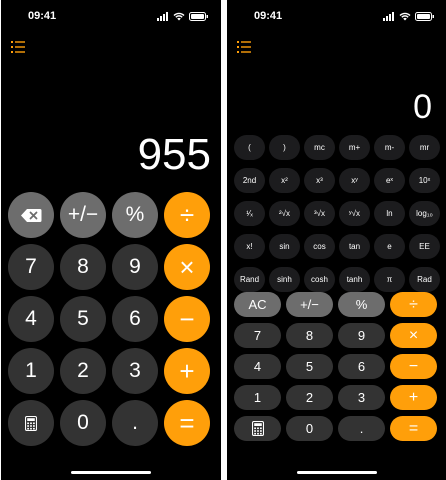 The width and height of the screenshot is (446, 480). What do you see at coordinates (424, 213) in the screenshot?
I see `sci-key-log: log₁₀` at bounding box center [424, 213].